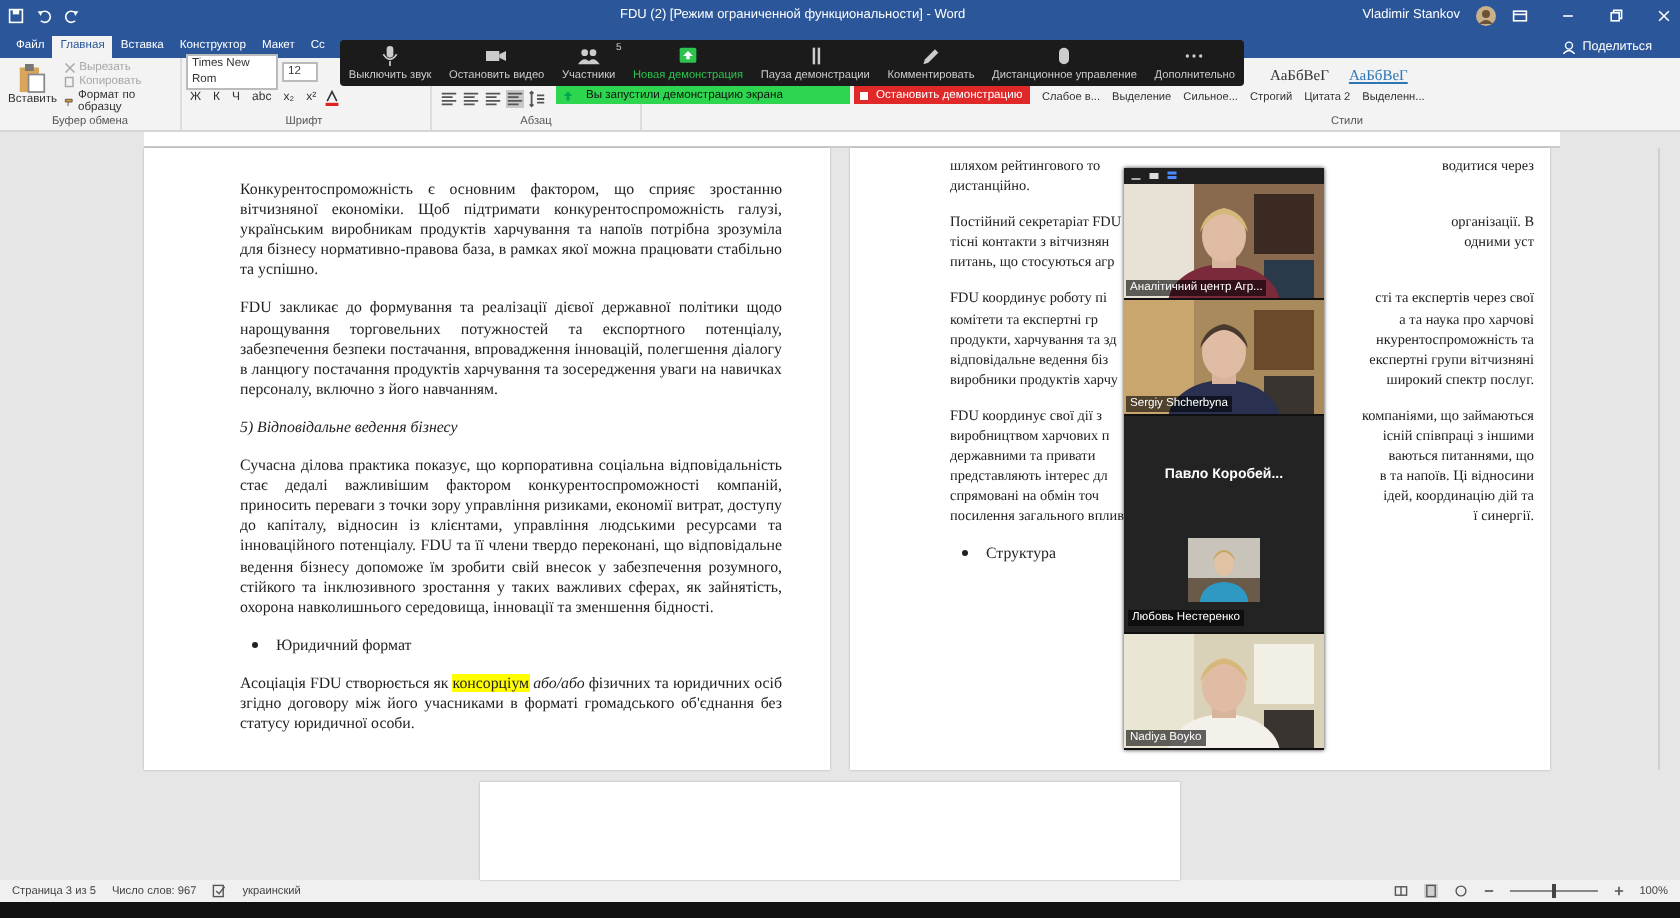 This screenshot has width=1680, height=918. What do you see at coordinates (537, 98) in the screenshot?
I see `line-spacing-icon` at bounding box center [537, 98].